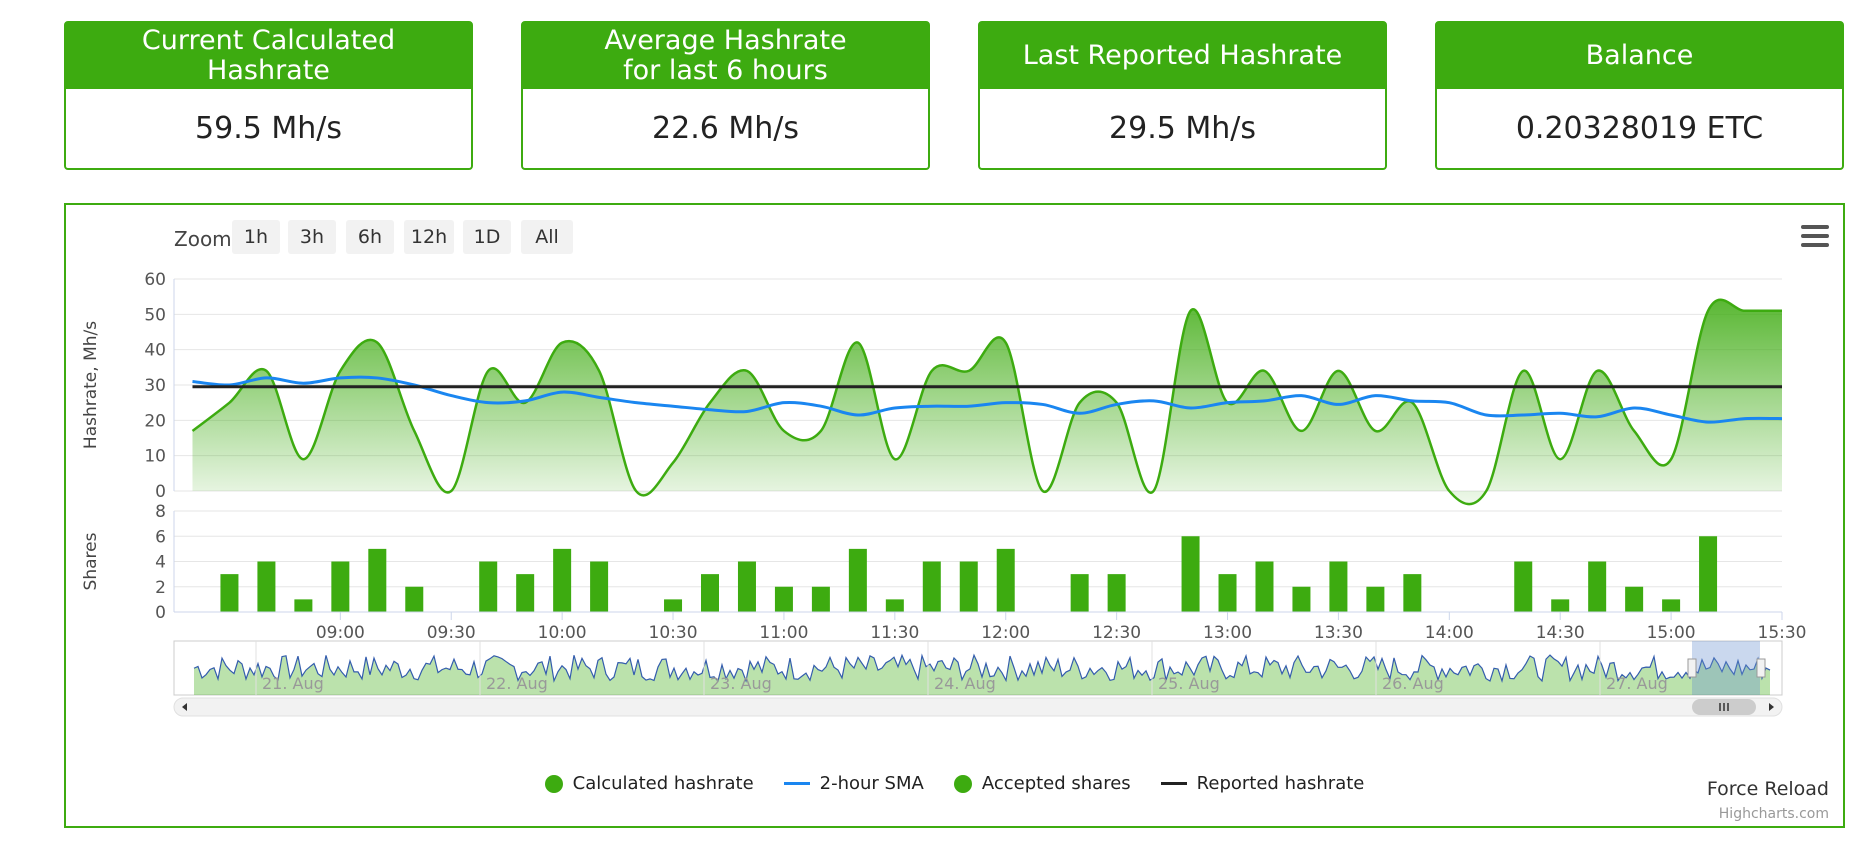 Image resolution: width=1859 pixels, height=868 pixels. Describe the element at coordinates (663, 783) in the screenshot. I see `legend-label: Calculated hashrate` at that location.